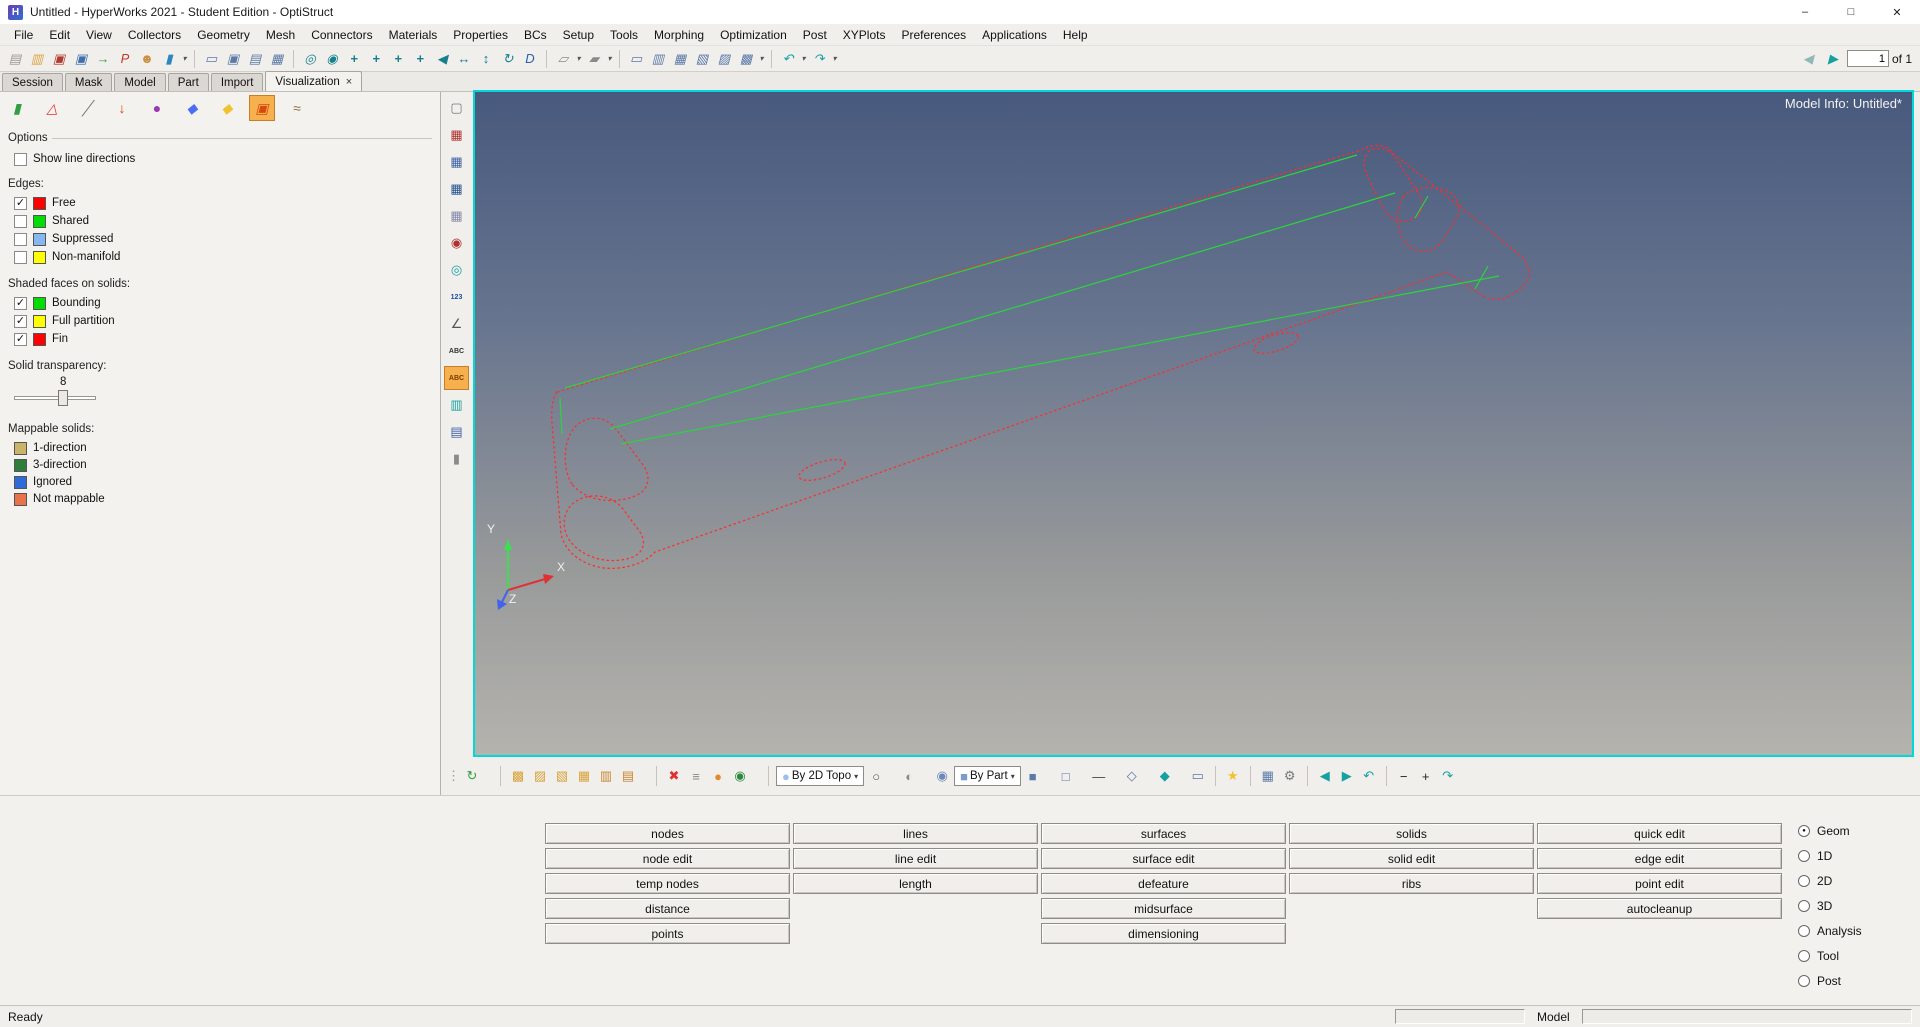 The height and width of the screenshot is (1027, 1920). What do you see at coordinates (20, 303) in the screenshot?
I see `shaded-bounding-checkbox: ✓` at bounding box center [20, 303].